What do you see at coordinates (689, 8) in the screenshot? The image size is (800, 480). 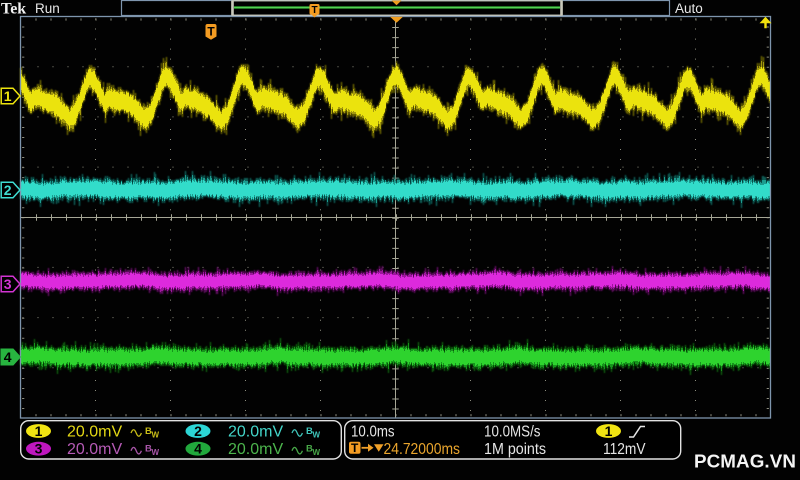 I see `svg-text: Auto` at bounding box center [689, 8].